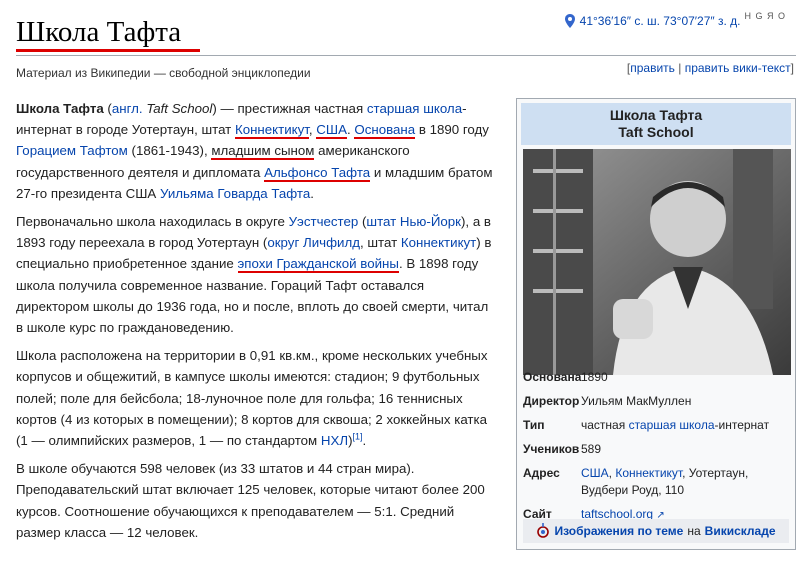  What do you see at coordinates (235, 193) in the screenshot?
I see `link-william-howard-taft: Уильяма Говарда Тафта` at bounding box center [235, 193].